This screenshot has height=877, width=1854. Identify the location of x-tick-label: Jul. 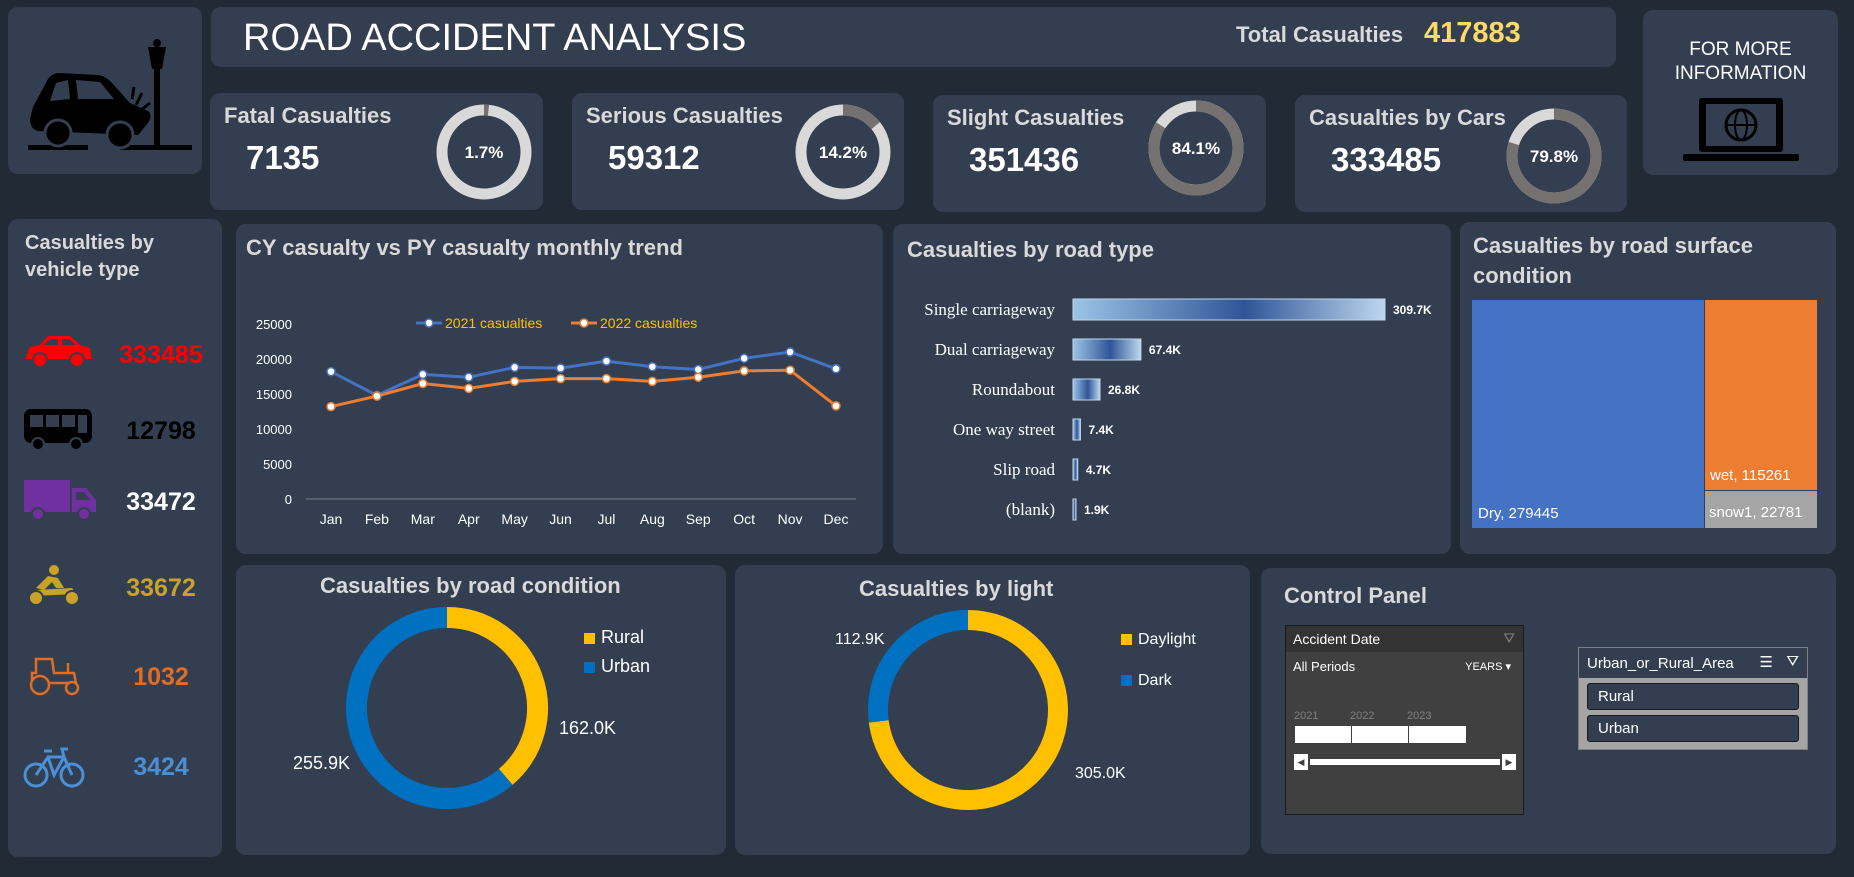
(607, 519).